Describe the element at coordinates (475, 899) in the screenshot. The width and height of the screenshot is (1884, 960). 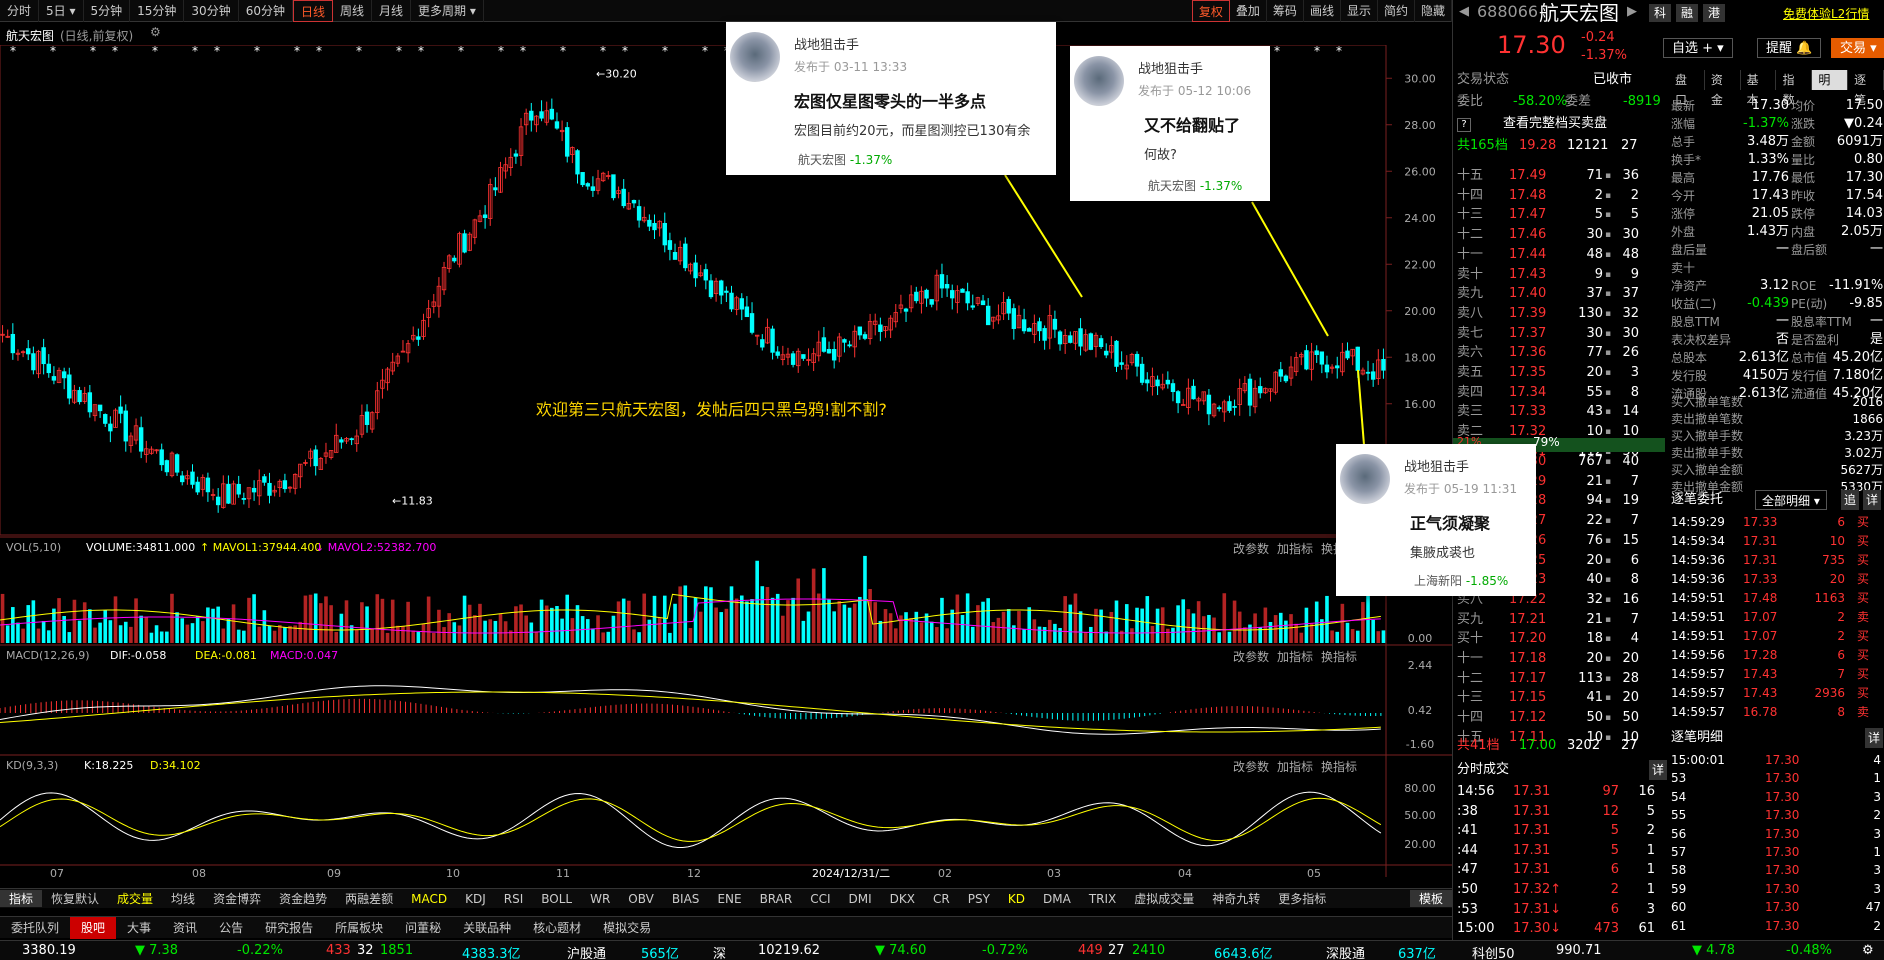
I see `indicator-tab-8: KDJ` at that location.